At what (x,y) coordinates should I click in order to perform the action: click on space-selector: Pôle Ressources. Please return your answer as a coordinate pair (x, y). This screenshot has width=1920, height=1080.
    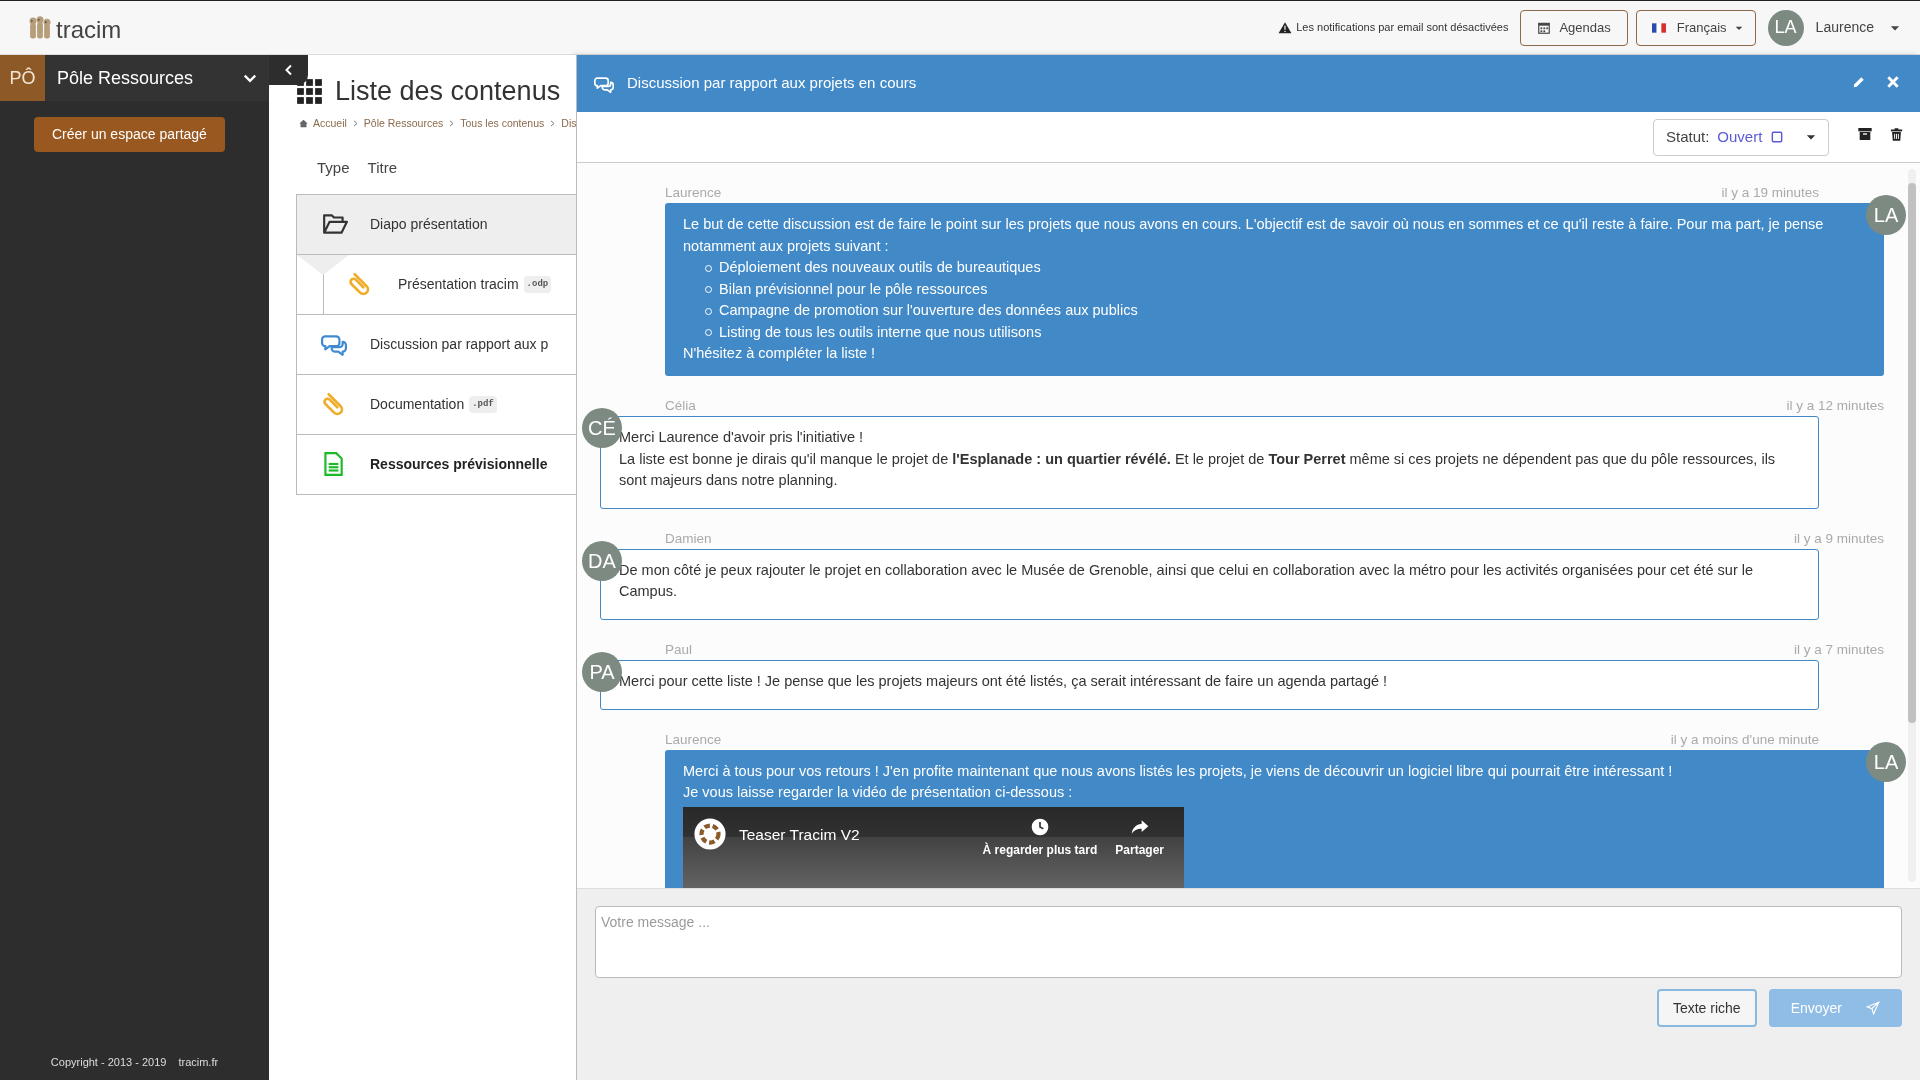
    Looking at the image, I should click on (157, 78).